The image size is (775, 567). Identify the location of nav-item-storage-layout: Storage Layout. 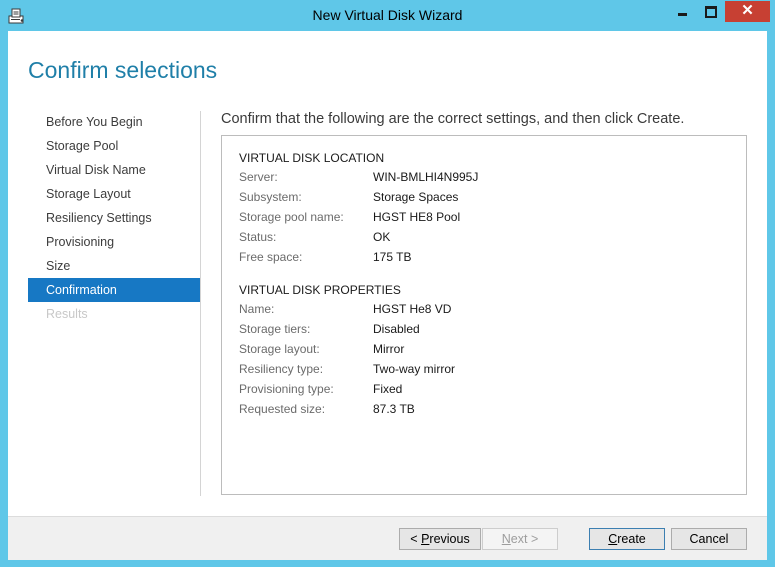
(114, 194).